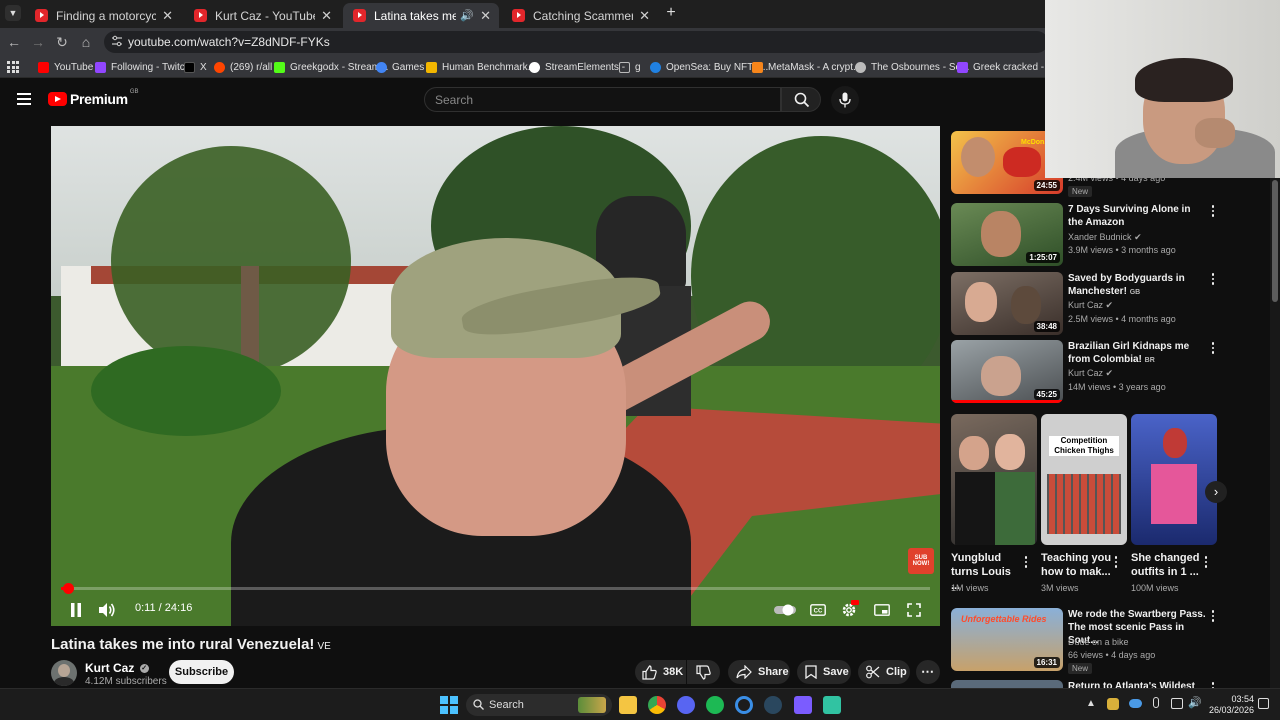  What do you see at coordinates (785, 610) in the screenshot?
I see `autoplay-toggle` at bounding box center [785, 610].